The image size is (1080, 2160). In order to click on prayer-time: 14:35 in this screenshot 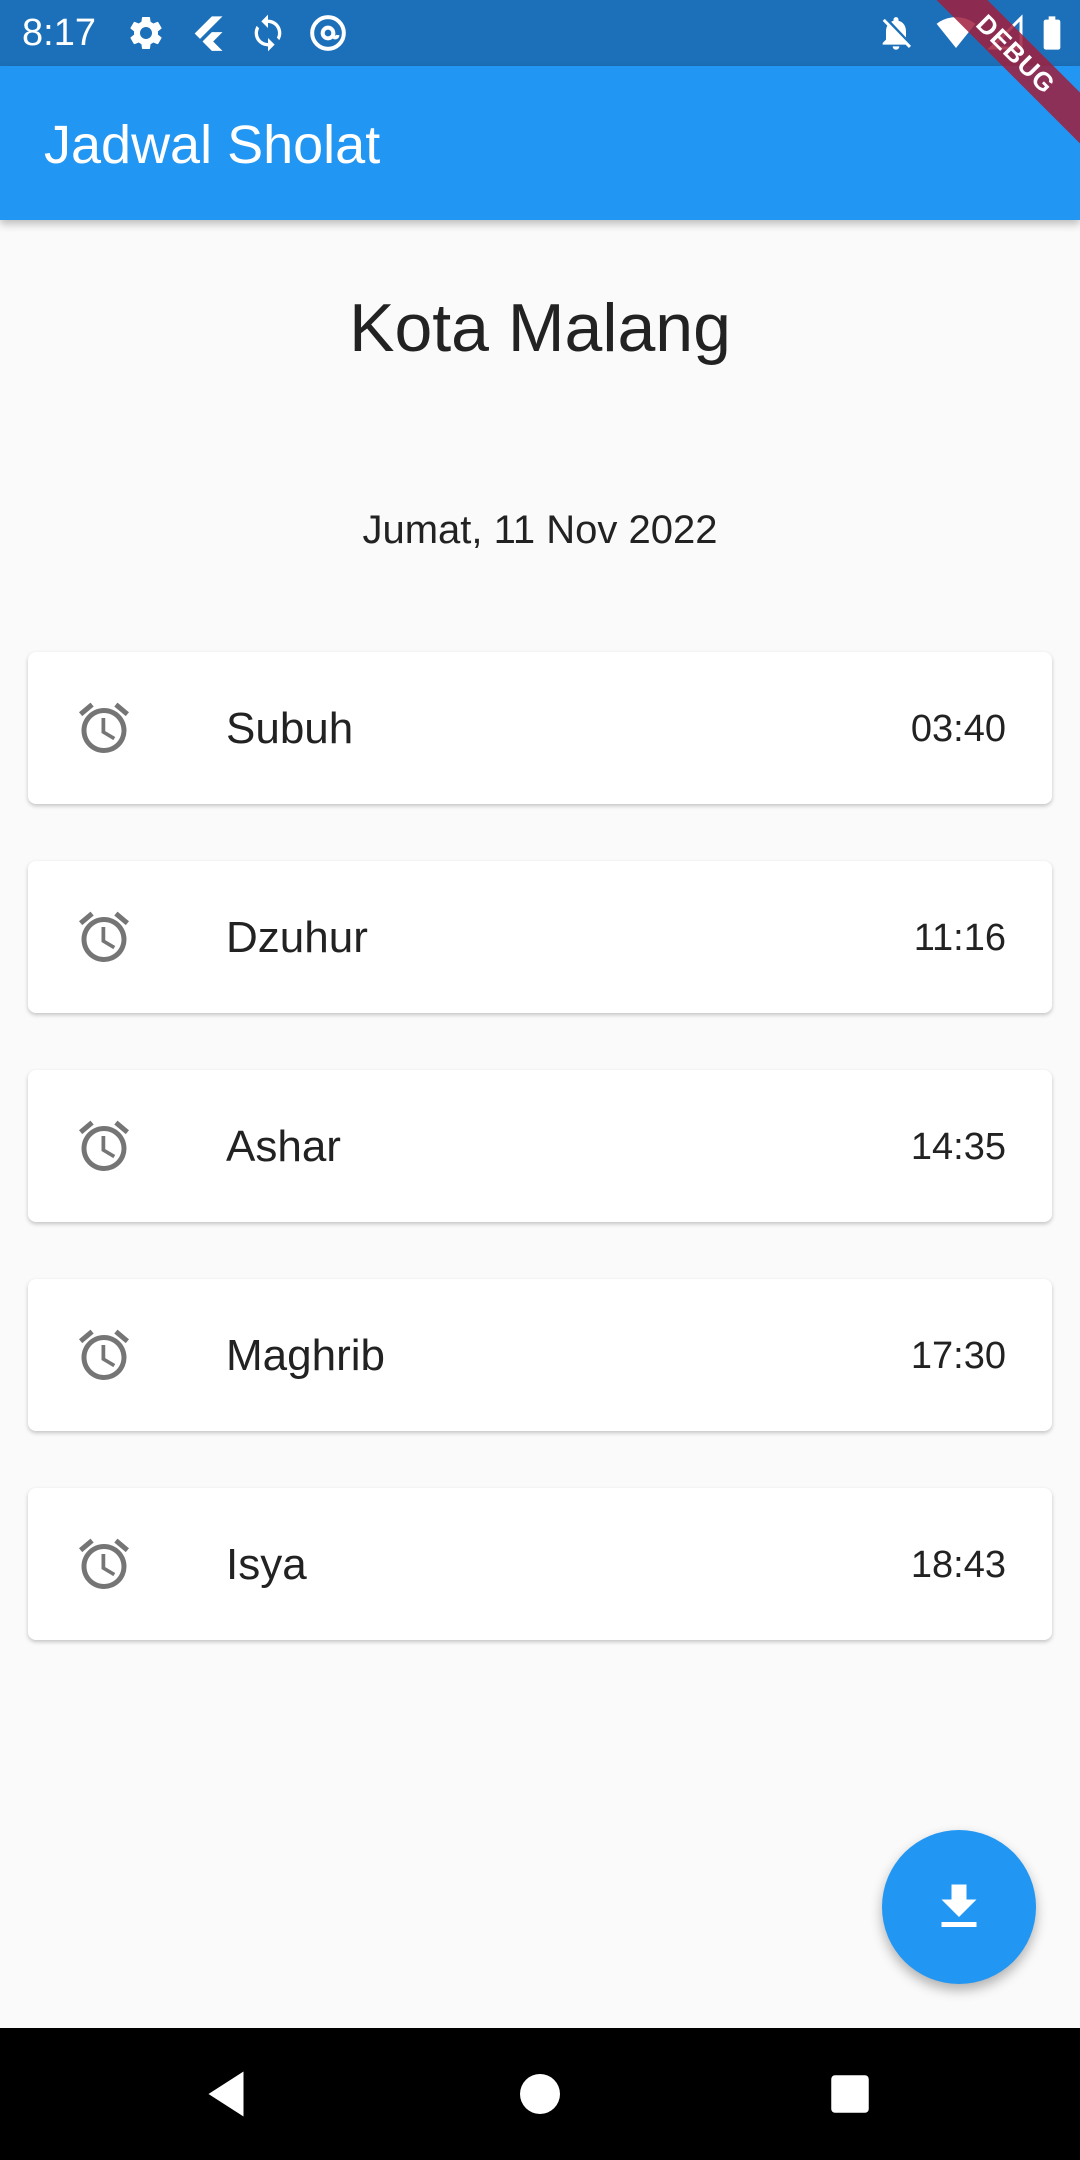, I will do `click(958, 1147)`.